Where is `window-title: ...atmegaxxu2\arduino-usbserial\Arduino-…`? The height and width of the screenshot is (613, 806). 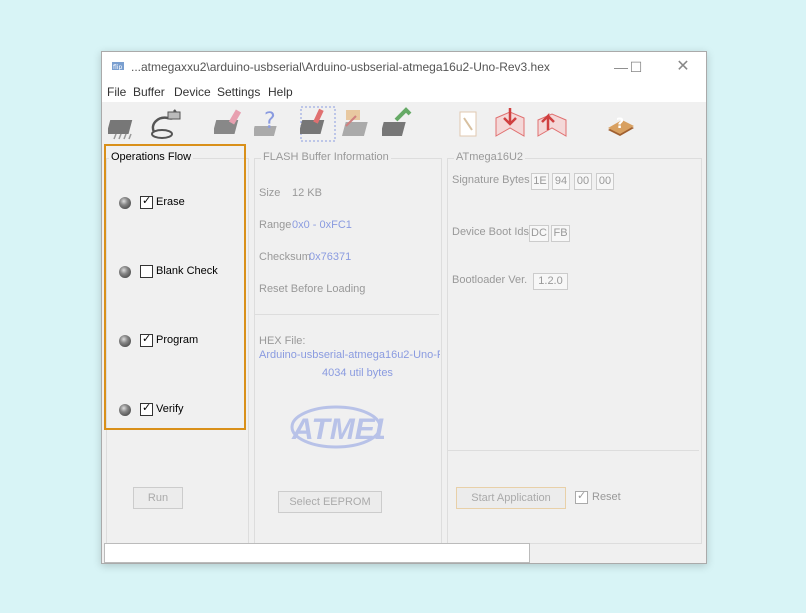
window-title: ...atmegaxxu2\arduino-usbserial\Arduino-… is located at coordinates (340, 67).